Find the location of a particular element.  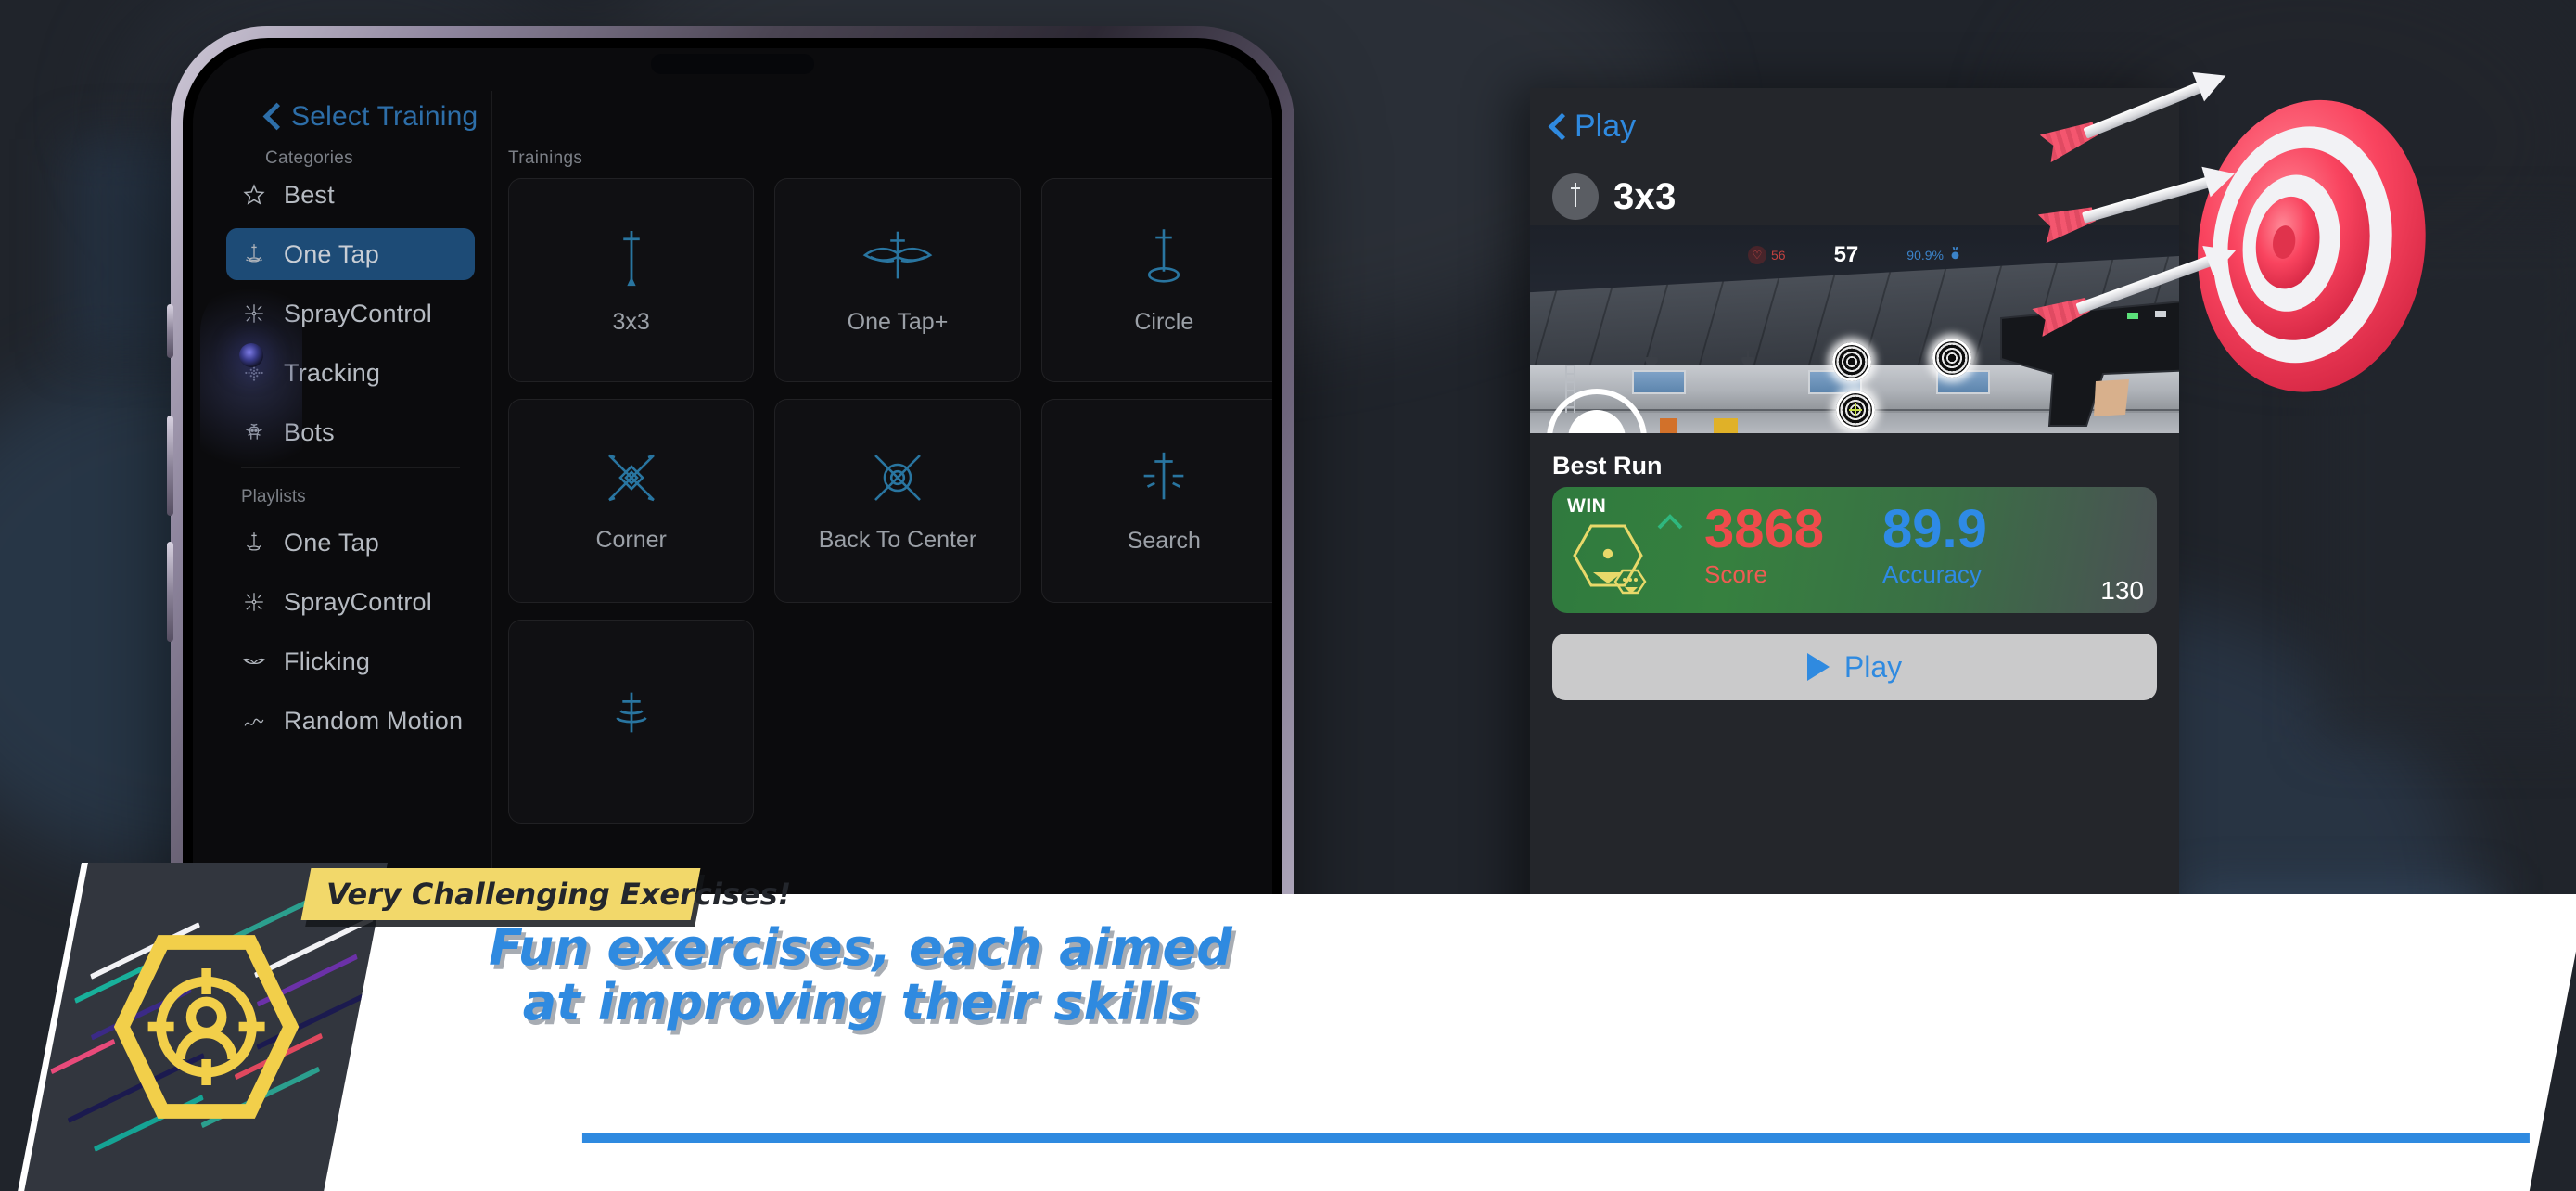

panel-title-row: 3x3 is located at coordinates (1614, 196).